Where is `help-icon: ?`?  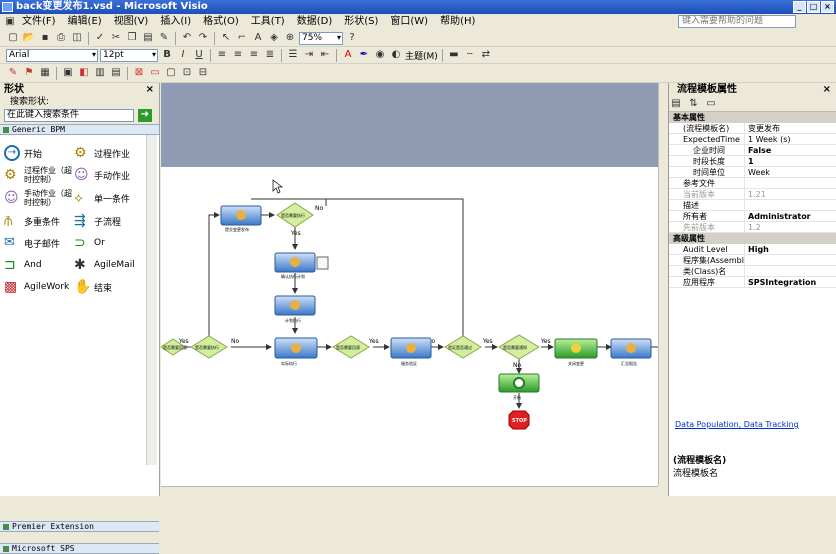
help-icon: ? is located at coordinates (352, 38).